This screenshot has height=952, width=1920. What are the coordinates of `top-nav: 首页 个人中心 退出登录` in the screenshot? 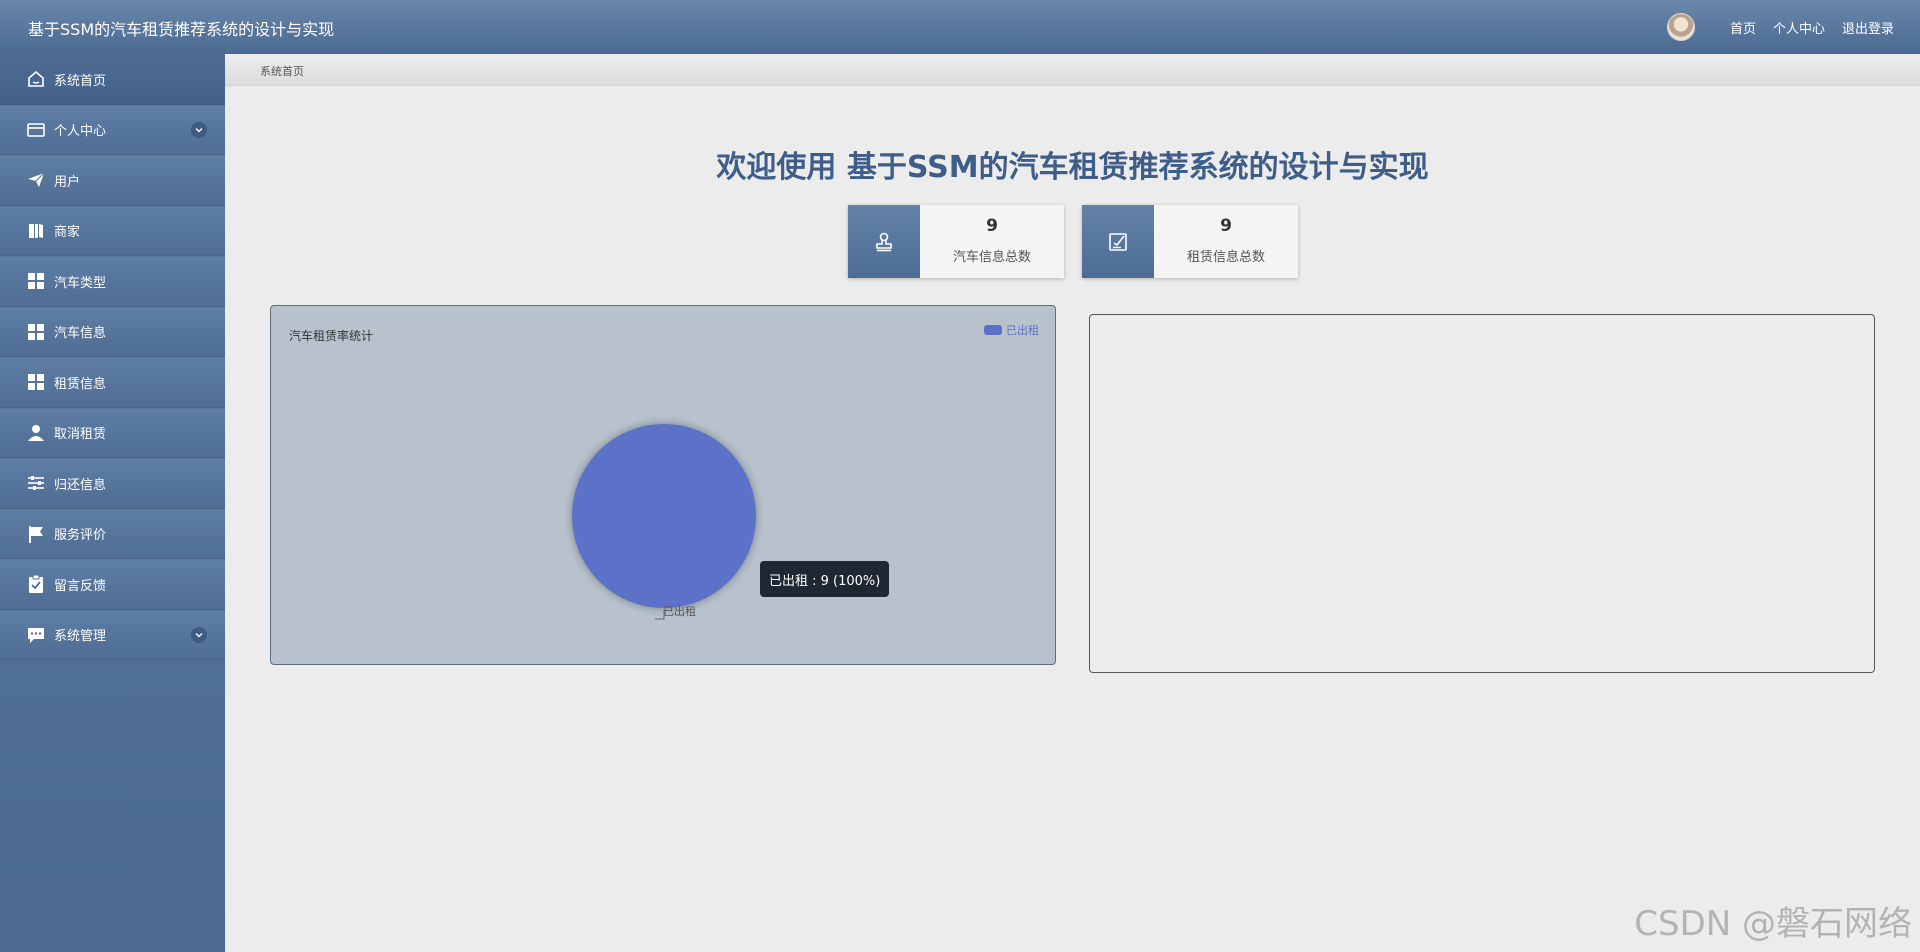 It's located at (1780, 27).